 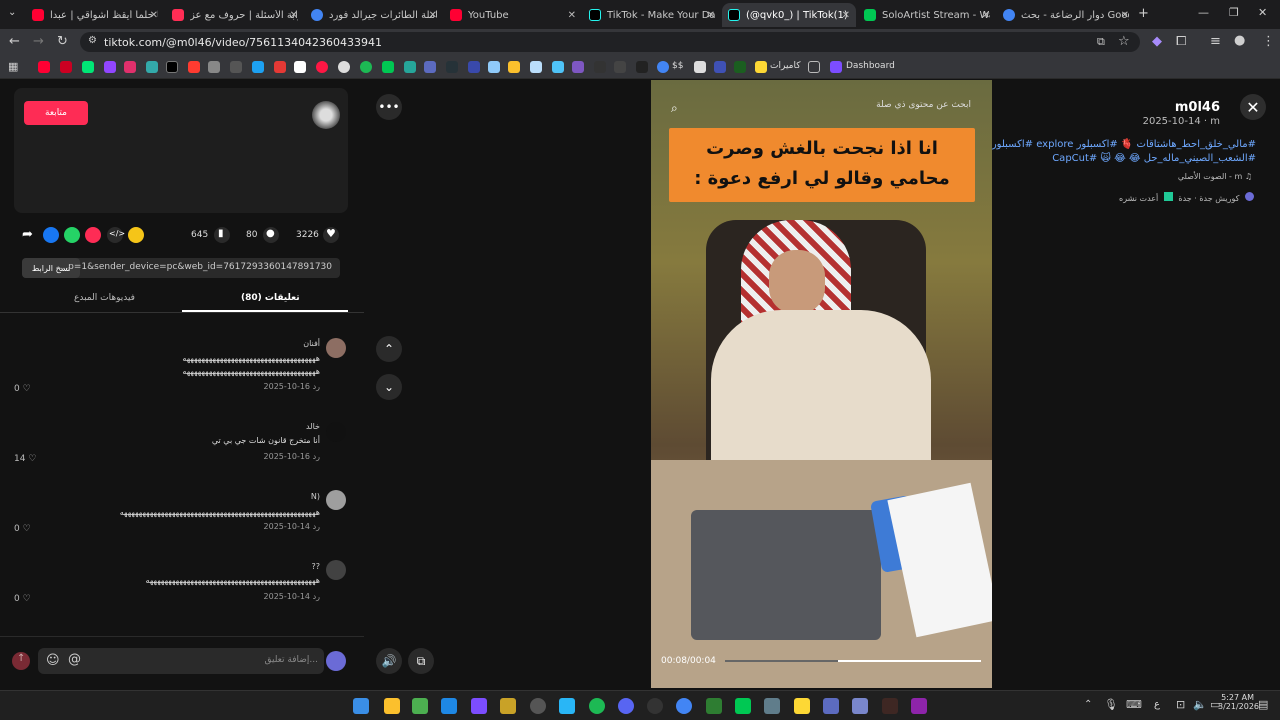 I want to click on bookmark-kick-icon, so click(x=88, y=67).